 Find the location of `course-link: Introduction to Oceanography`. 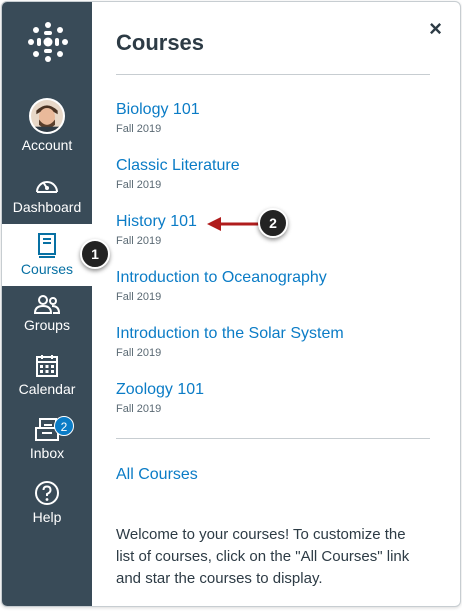

course-link: Introduction to Oceanography is located at coordinates (221, 278).